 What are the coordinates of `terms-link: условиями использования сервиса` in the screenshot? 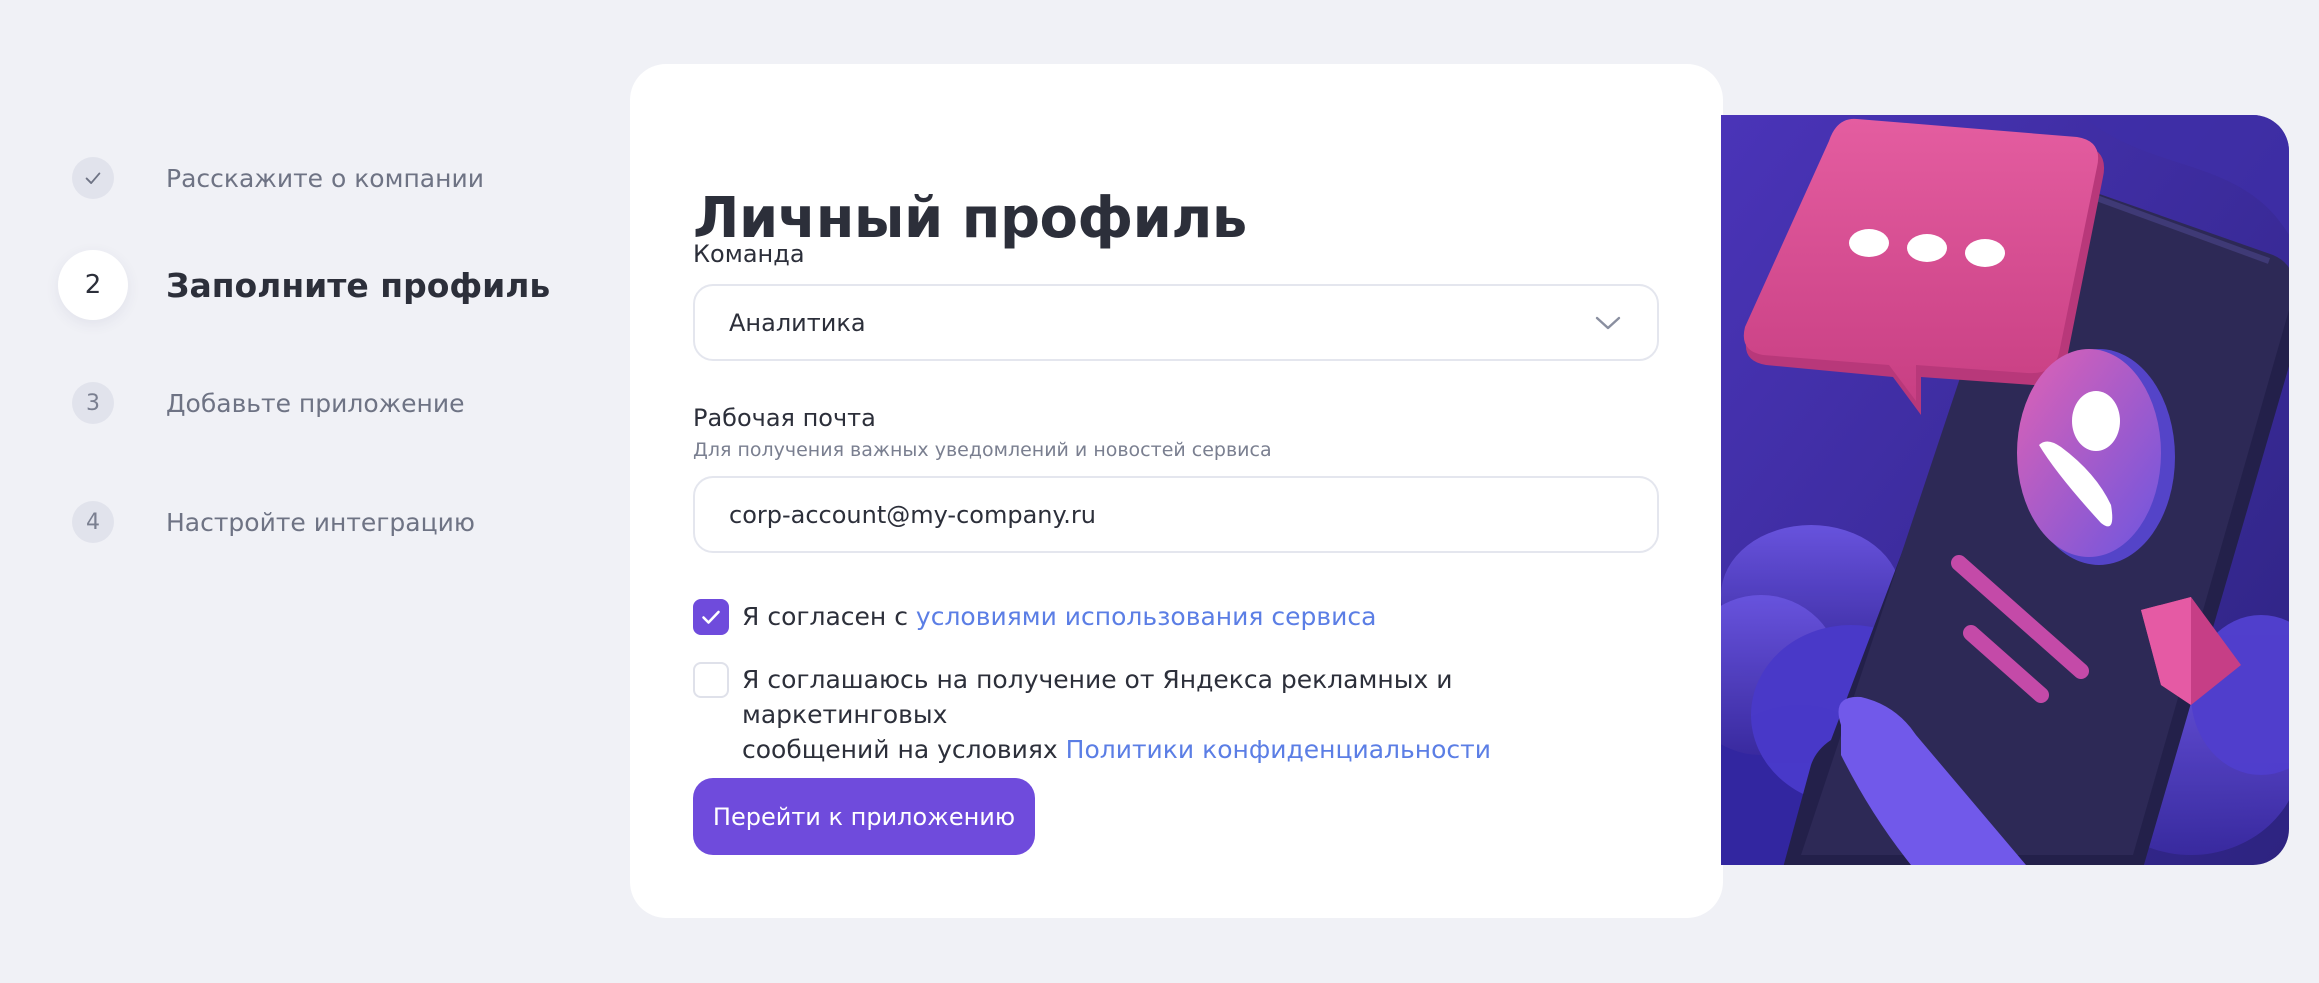 It's located at (1146, 616).